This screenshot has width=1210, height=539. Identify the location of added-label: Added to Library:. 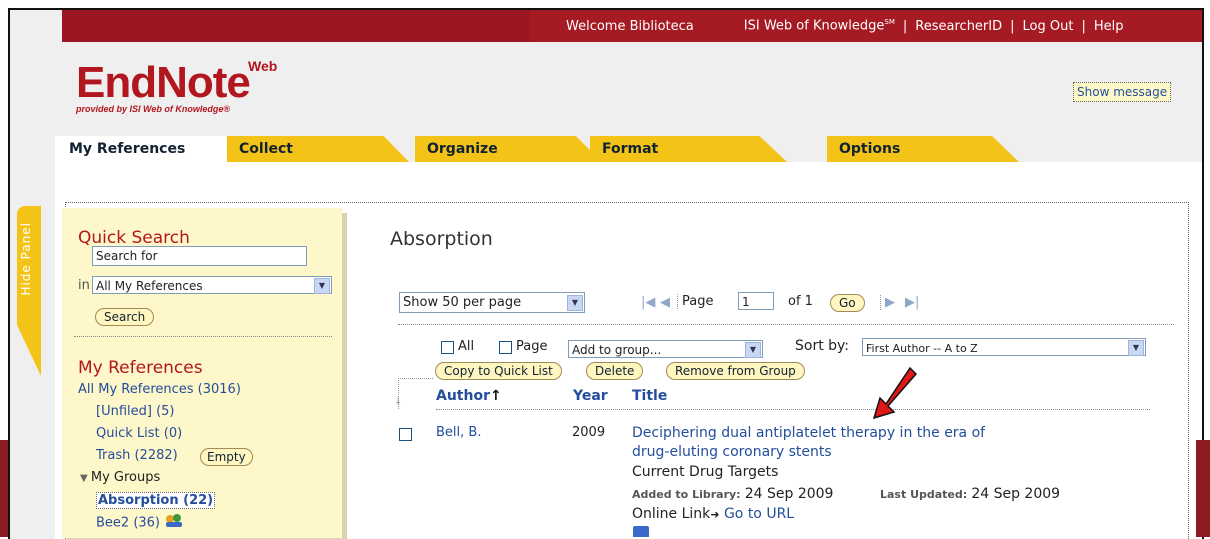
(686, 494).